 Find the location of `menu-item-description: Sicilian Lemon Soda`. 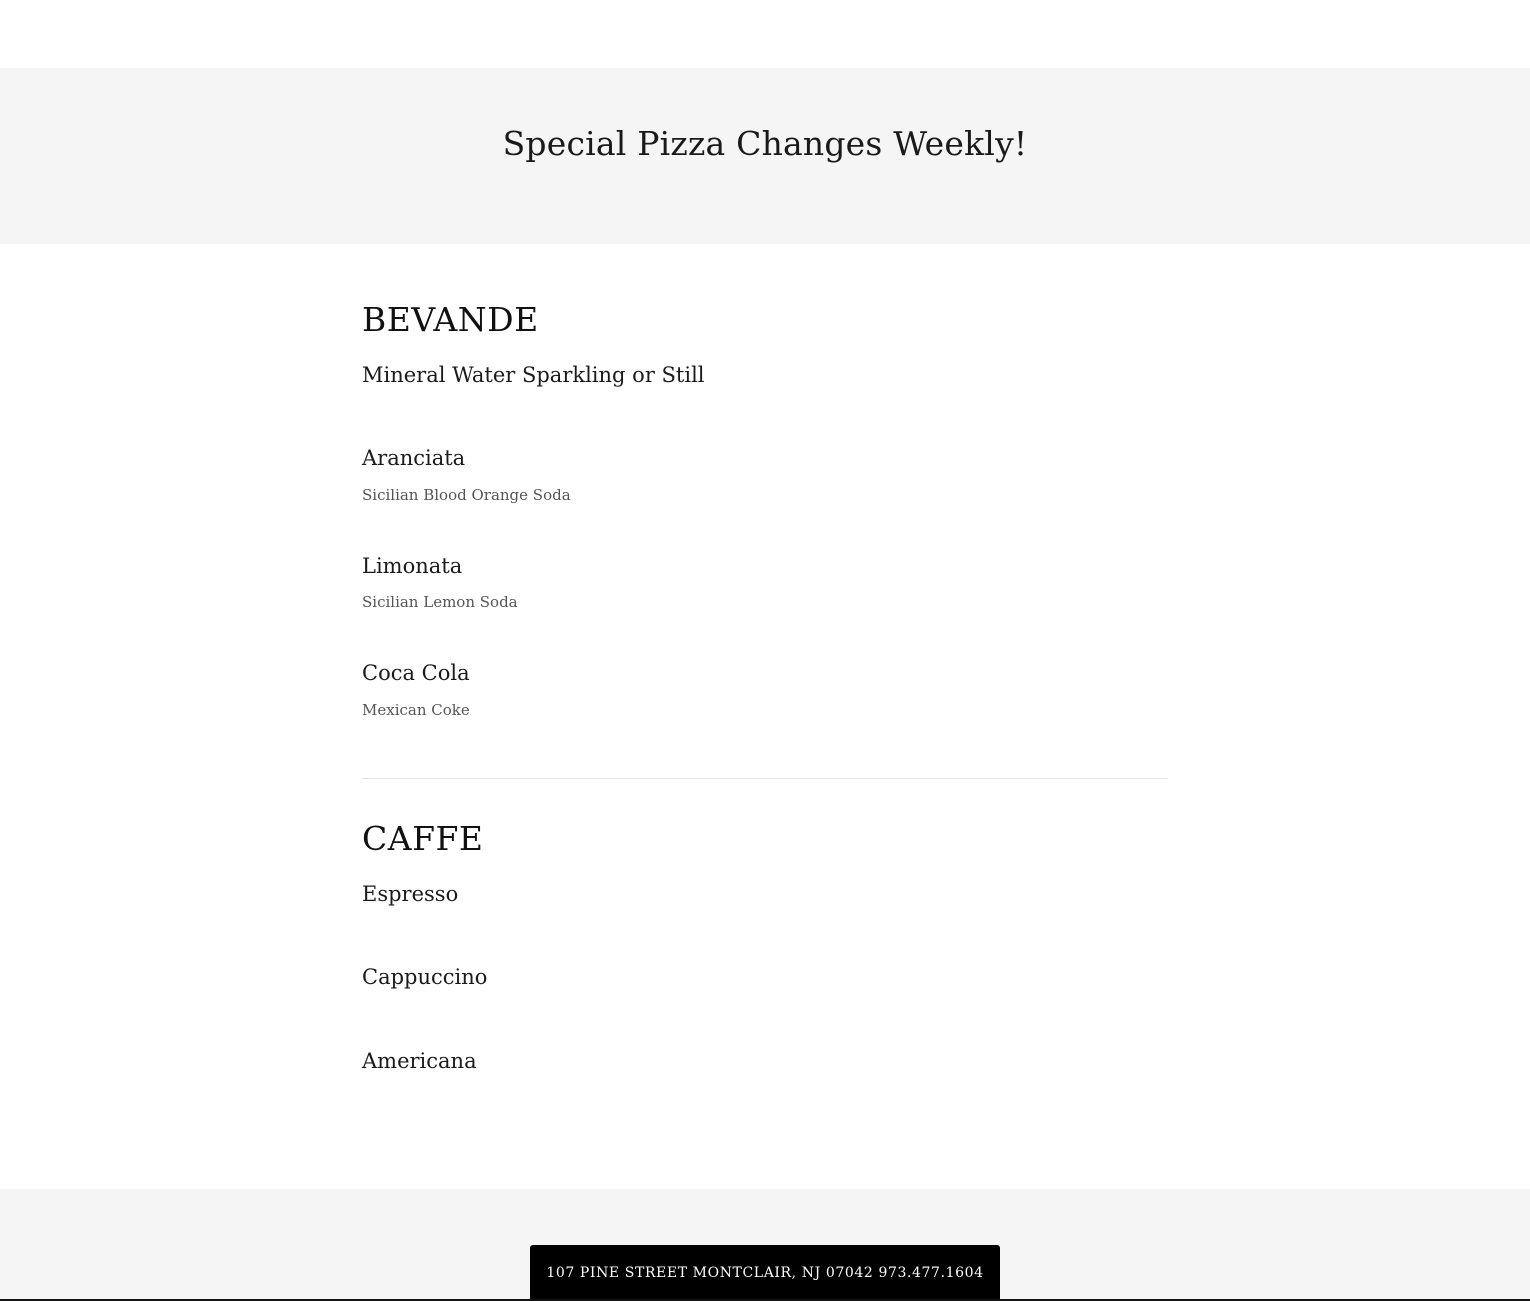

menu-item-description: Sicilian Lemon Soda is located at coordinates (440, 602).